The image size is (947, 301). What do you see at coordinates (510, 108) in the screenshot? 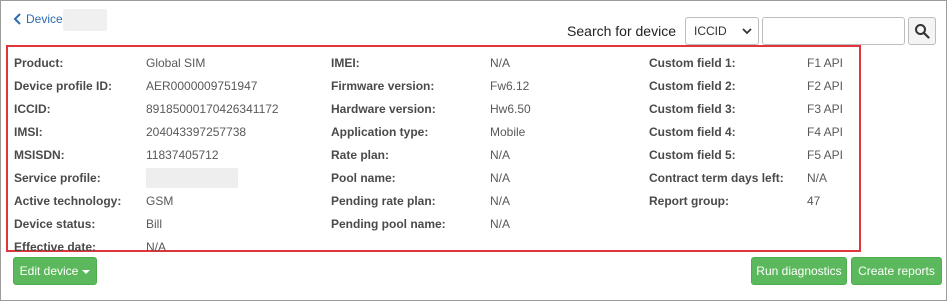
I see `detail-value: Hw6.50` at bounding box center [510, 108].